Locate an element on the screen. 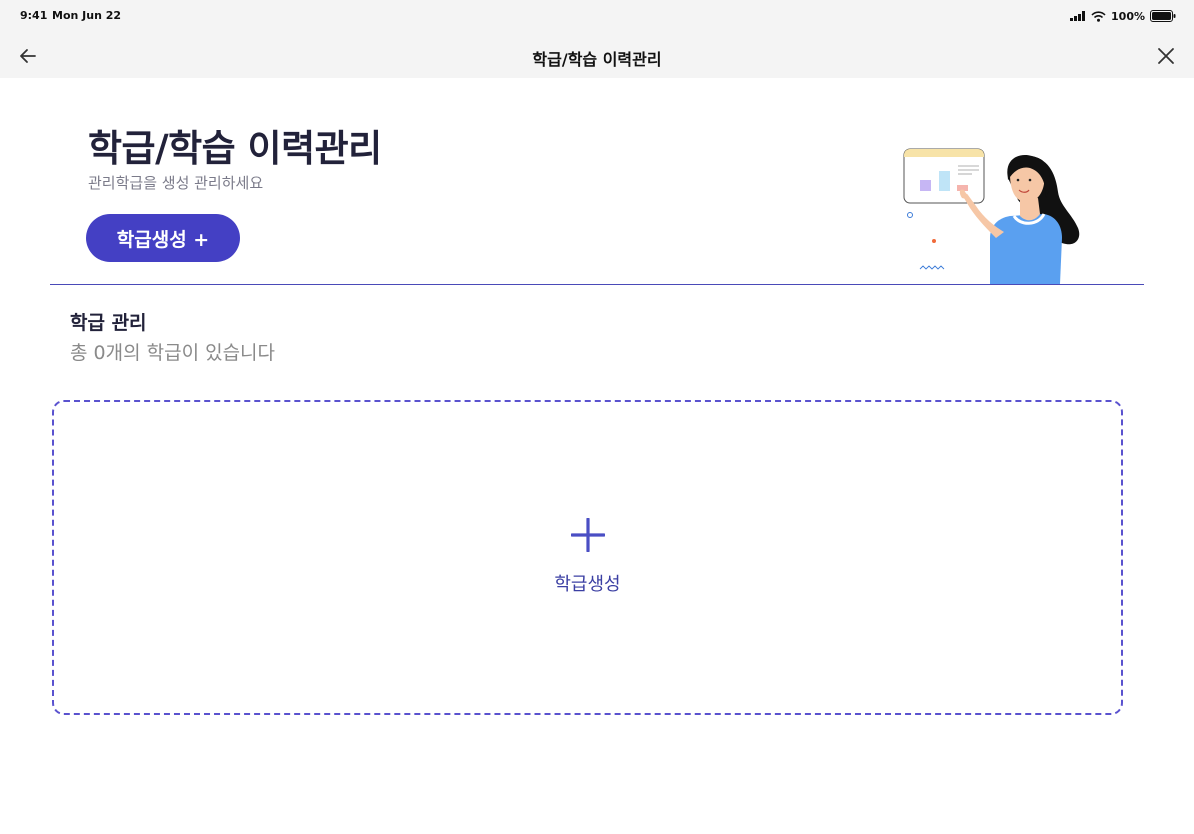 The image size is (1194, 834). cellular-signal-icon is located at coordinates (1078, 16).